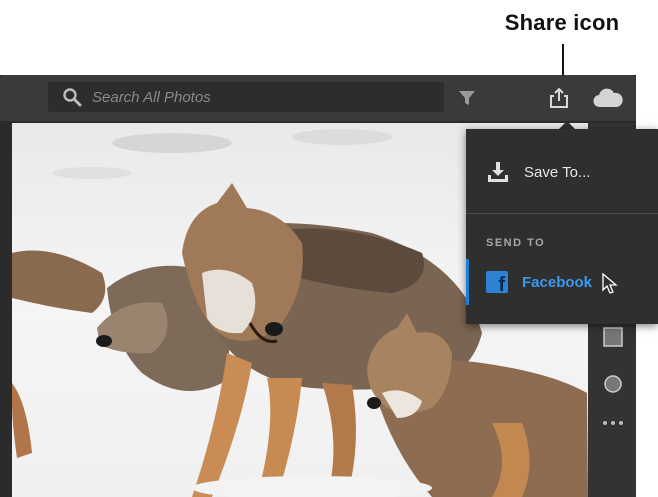  Describe the element at coordinates (246, 97) in the screenshot. I see `search-field: Search All Photos` at that location.